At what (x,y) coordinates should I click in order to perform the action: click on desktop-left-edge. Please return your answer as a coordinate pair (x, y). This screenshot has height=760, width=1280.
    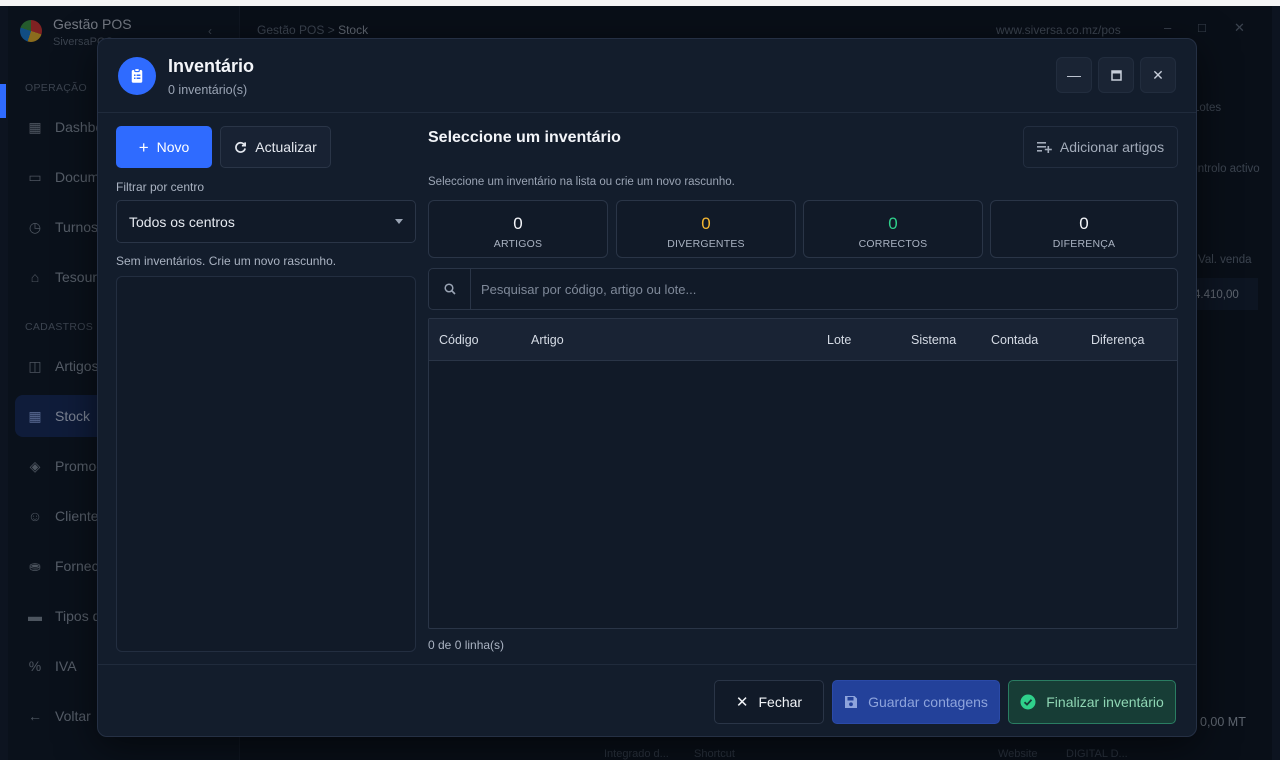
    Looking at the image, I should click on (4, 383).